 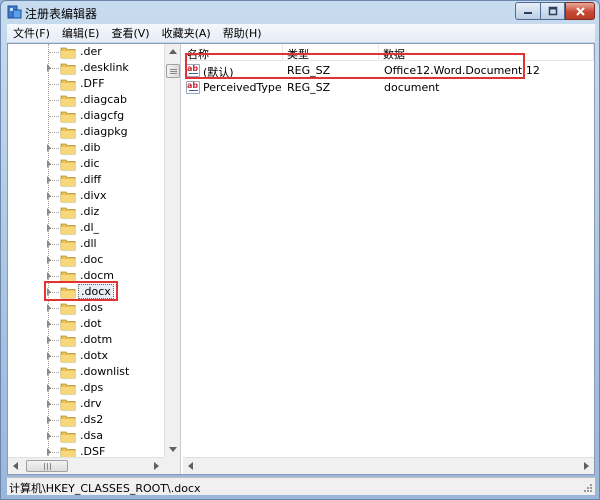 What do you see at coordinates (172, 449) in the screenshot?
I see `scroll-down-button` at bounding box center [172, 449].